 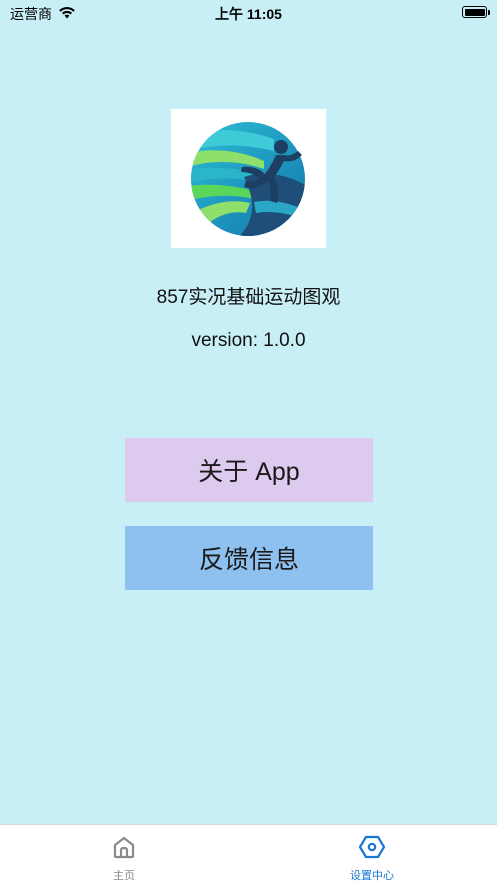 What do you see at coordinates (476, 12) in the screenshot?
I see `battery-icon` at bounding box center [476, 12].